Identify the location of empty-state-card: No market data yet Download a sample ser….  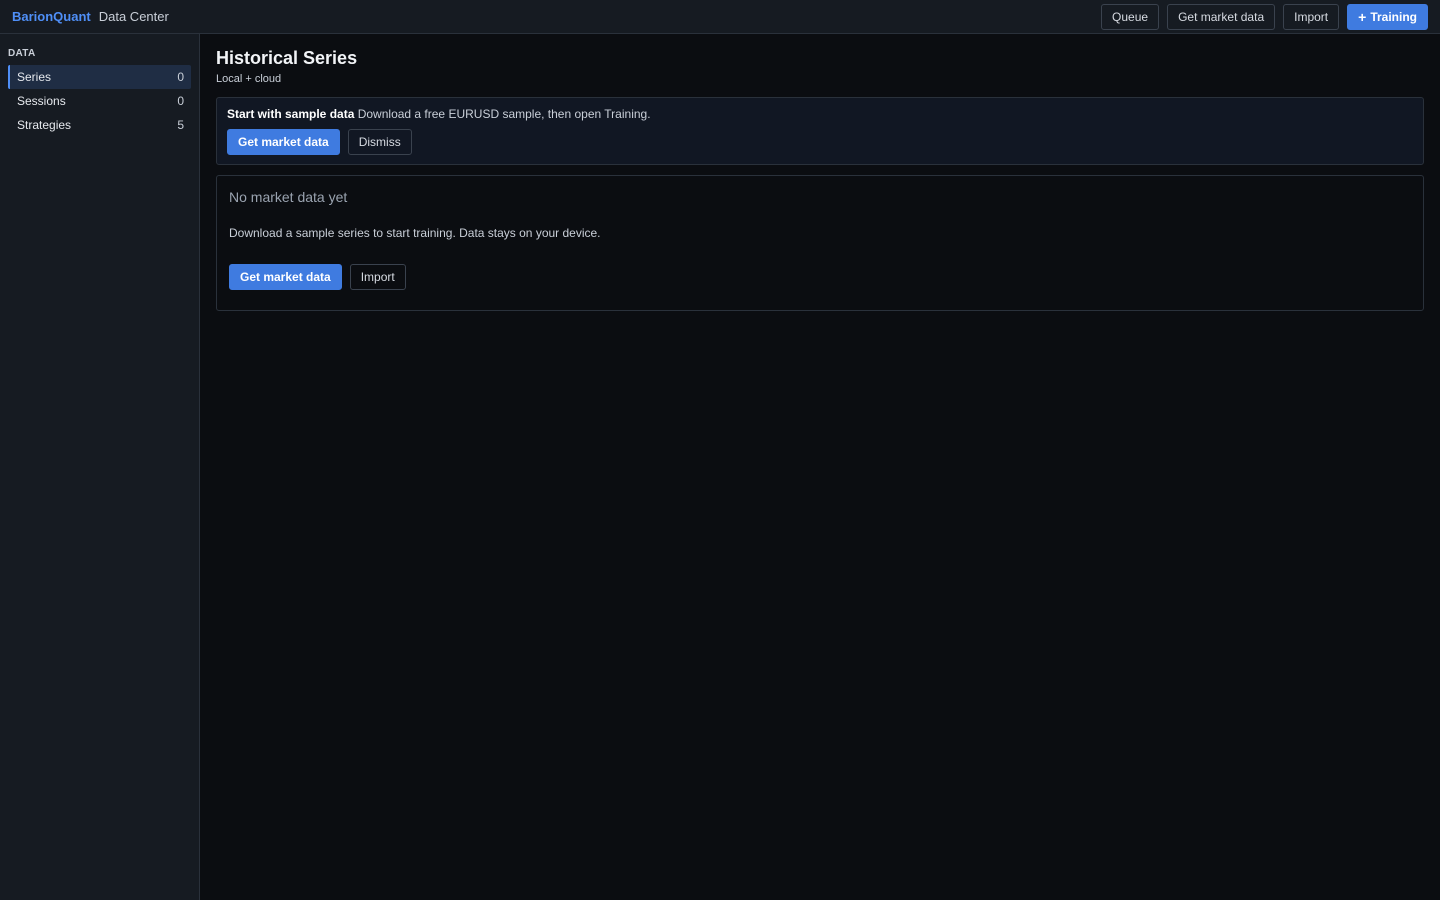
(820, 243).